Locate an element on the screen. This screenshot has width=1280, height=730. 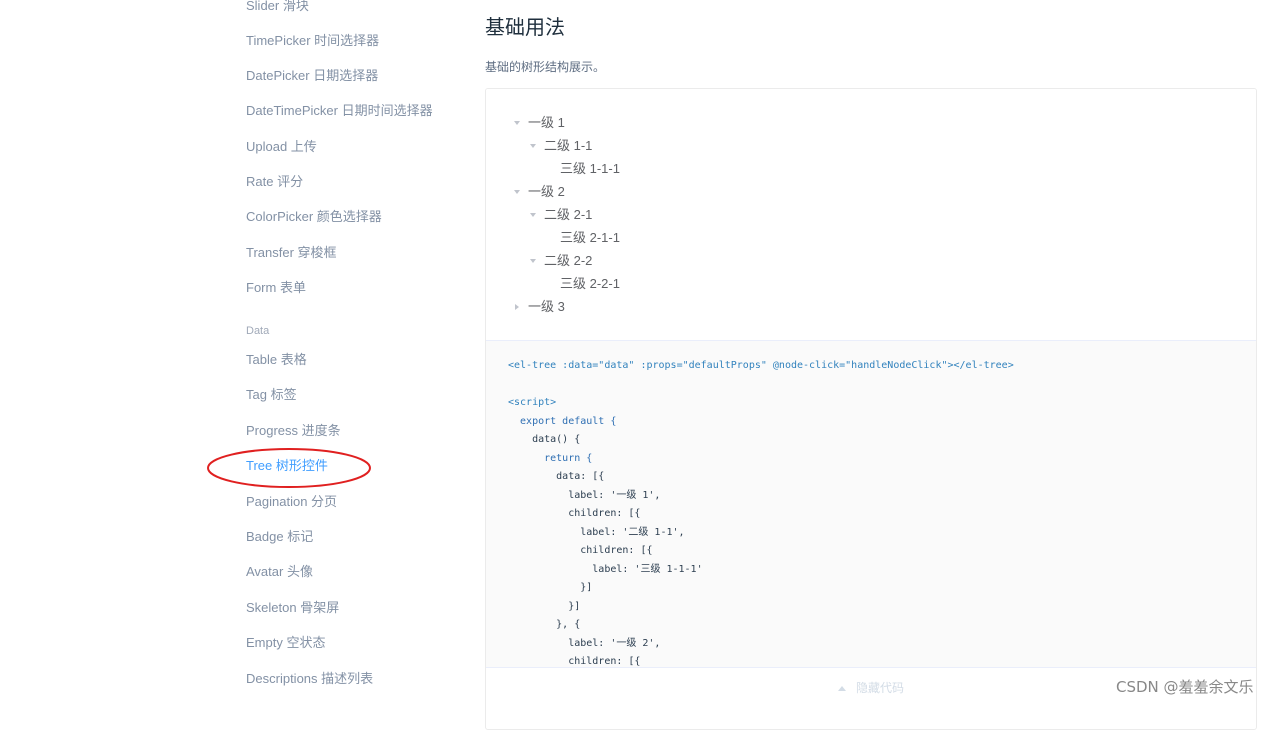
tree-node: 一级 2 is located at coordinates (539, 192).